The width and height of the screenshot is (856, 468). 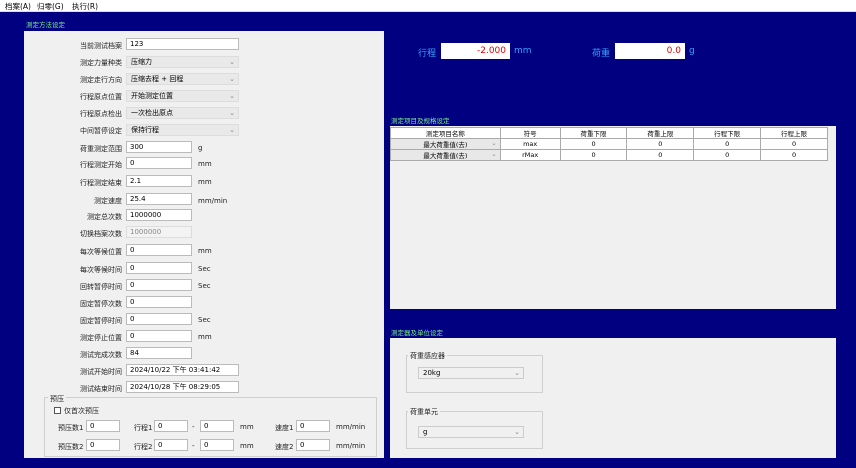 What do you see at coordinates (159, 199) in the screenshot?
I see `speed-input: 25.4` at bounding box center [159, 199].